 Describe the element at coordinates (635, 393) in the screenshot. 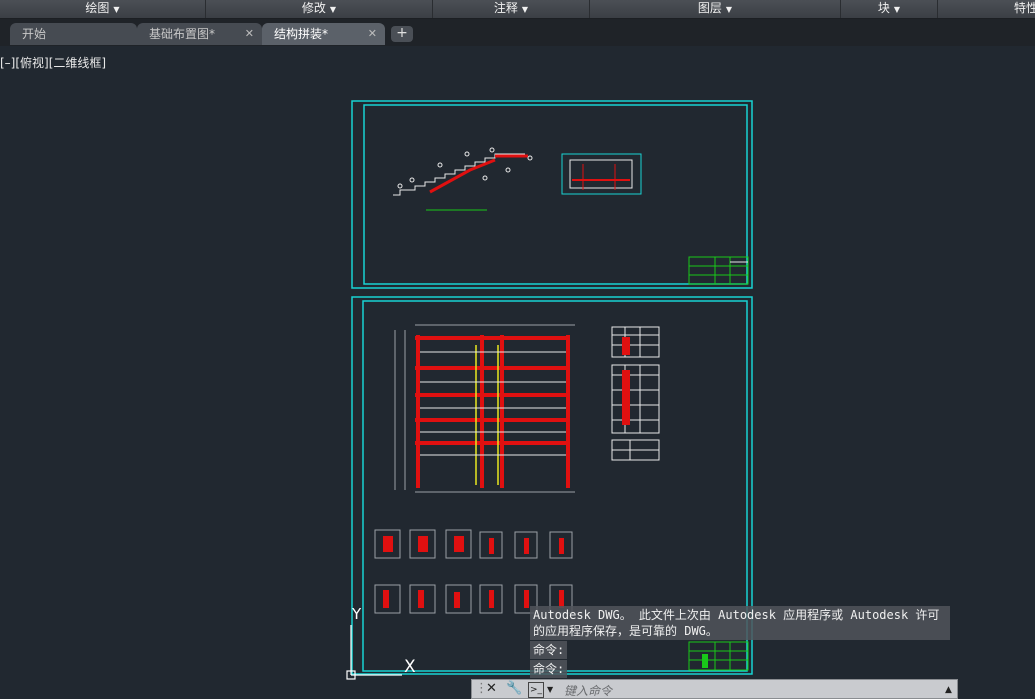

I see `rebar-schedule-tables` at that location.